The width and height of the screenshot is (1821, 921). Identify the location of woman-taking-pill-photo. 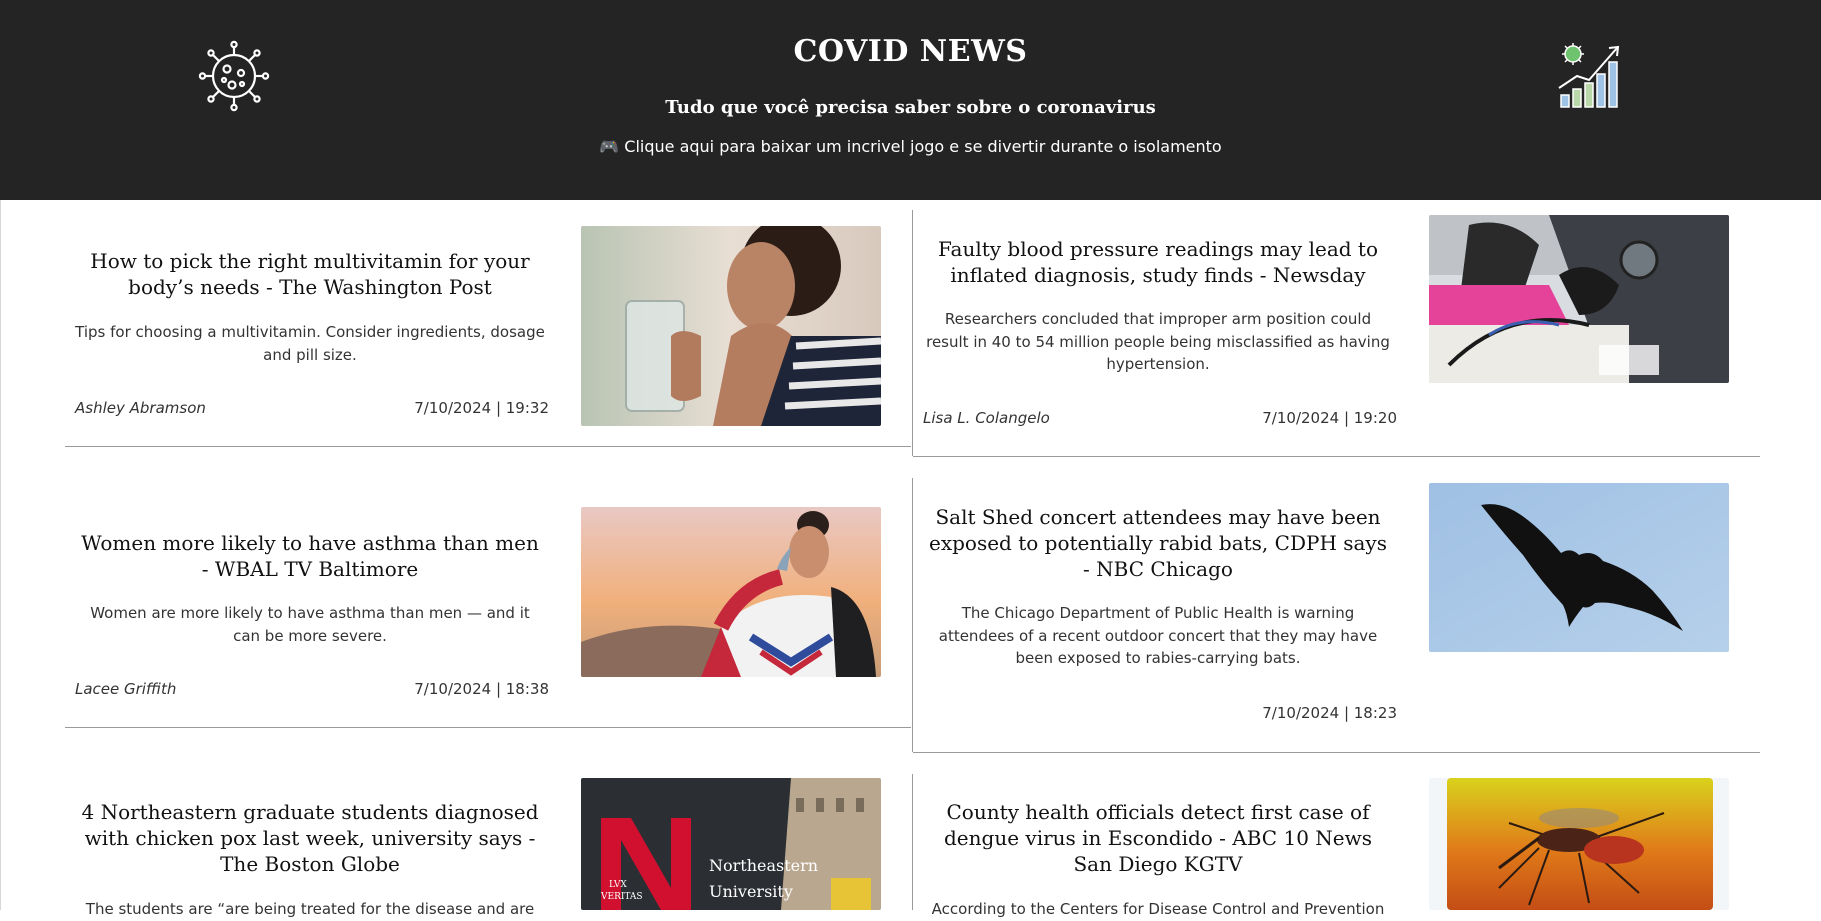
(731, 326).